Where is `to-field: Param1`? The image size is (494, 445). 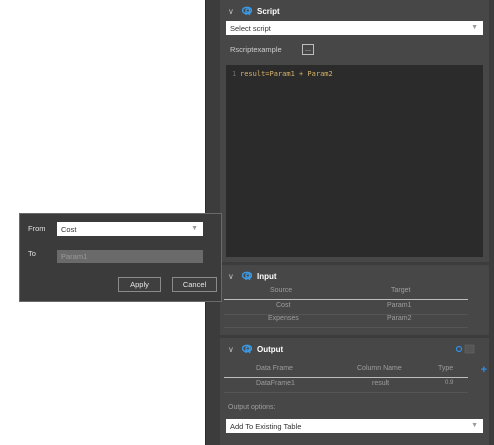 to-field: Param1 is located at coordinates (130, 256).